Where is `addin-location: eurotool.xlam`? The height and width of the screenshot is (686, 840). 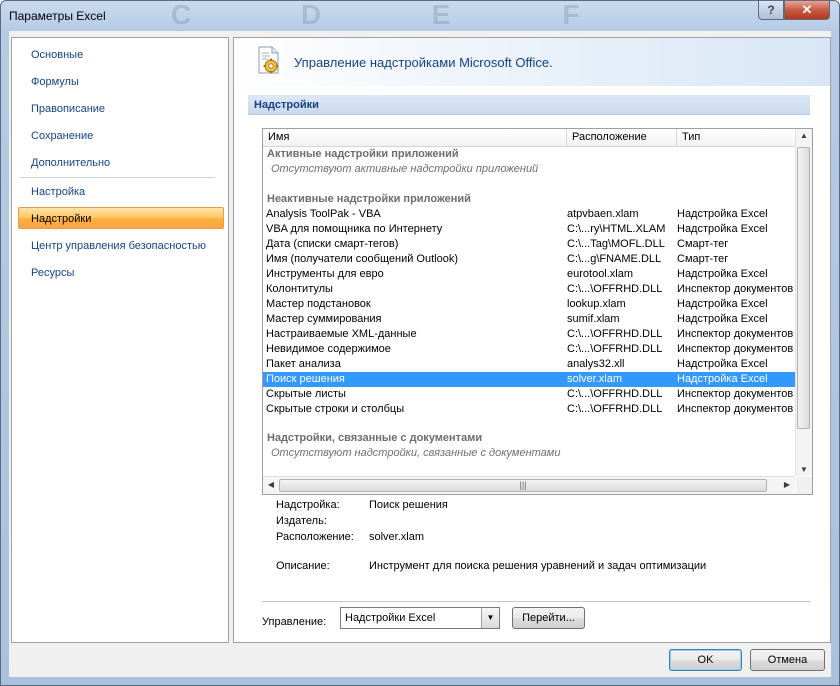 addin-location: eurotool.xlam is located at coordinates (600, 274).